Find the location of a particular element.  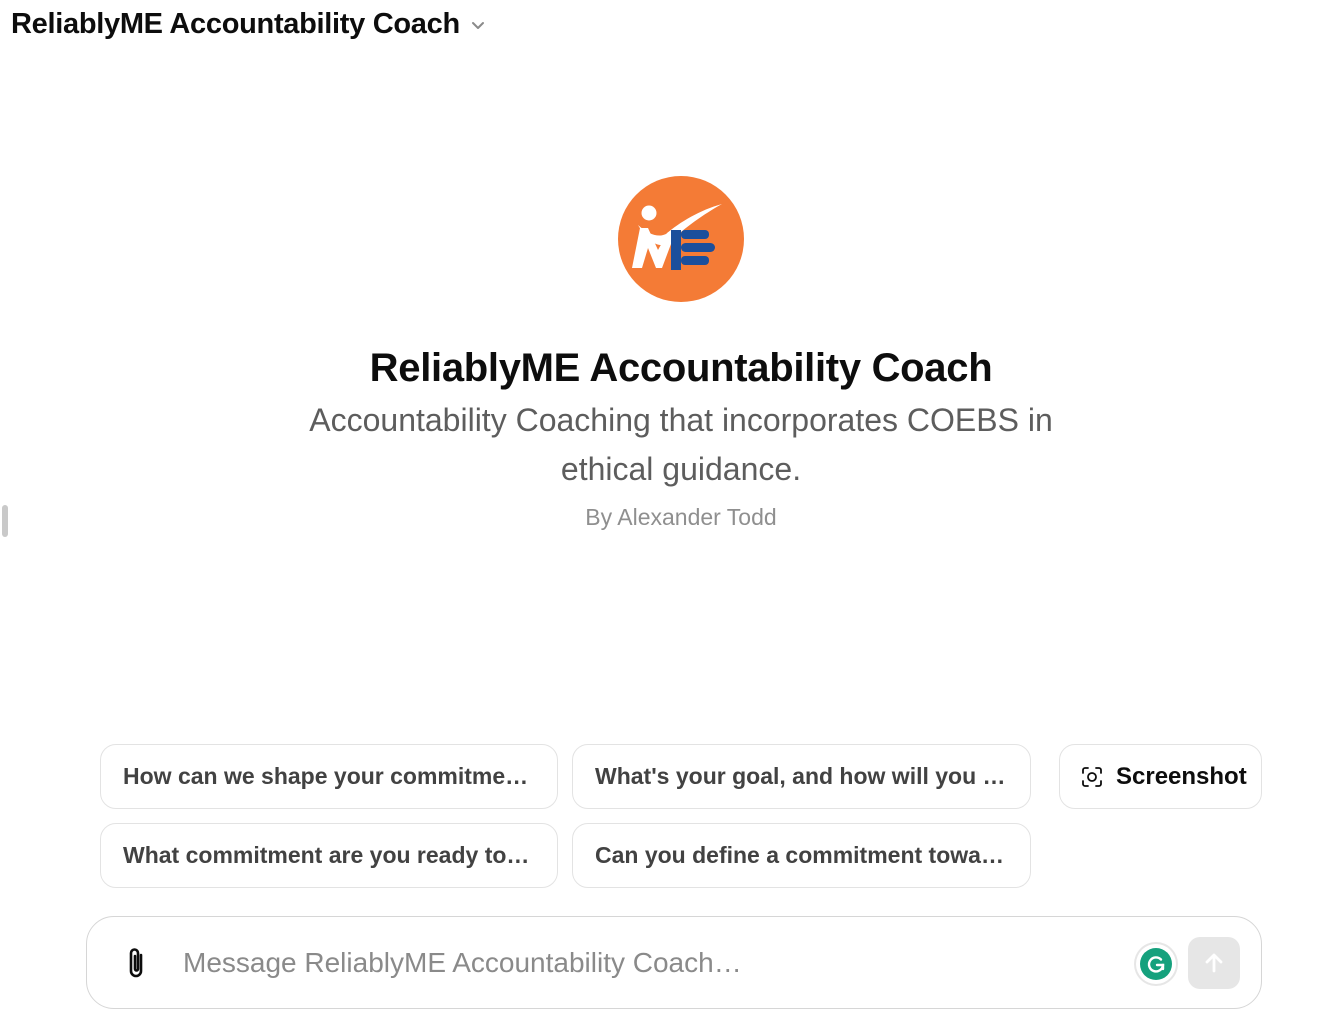

gpt-name: ReliablyME Accountability Coach is located at coordinates (681, 368).